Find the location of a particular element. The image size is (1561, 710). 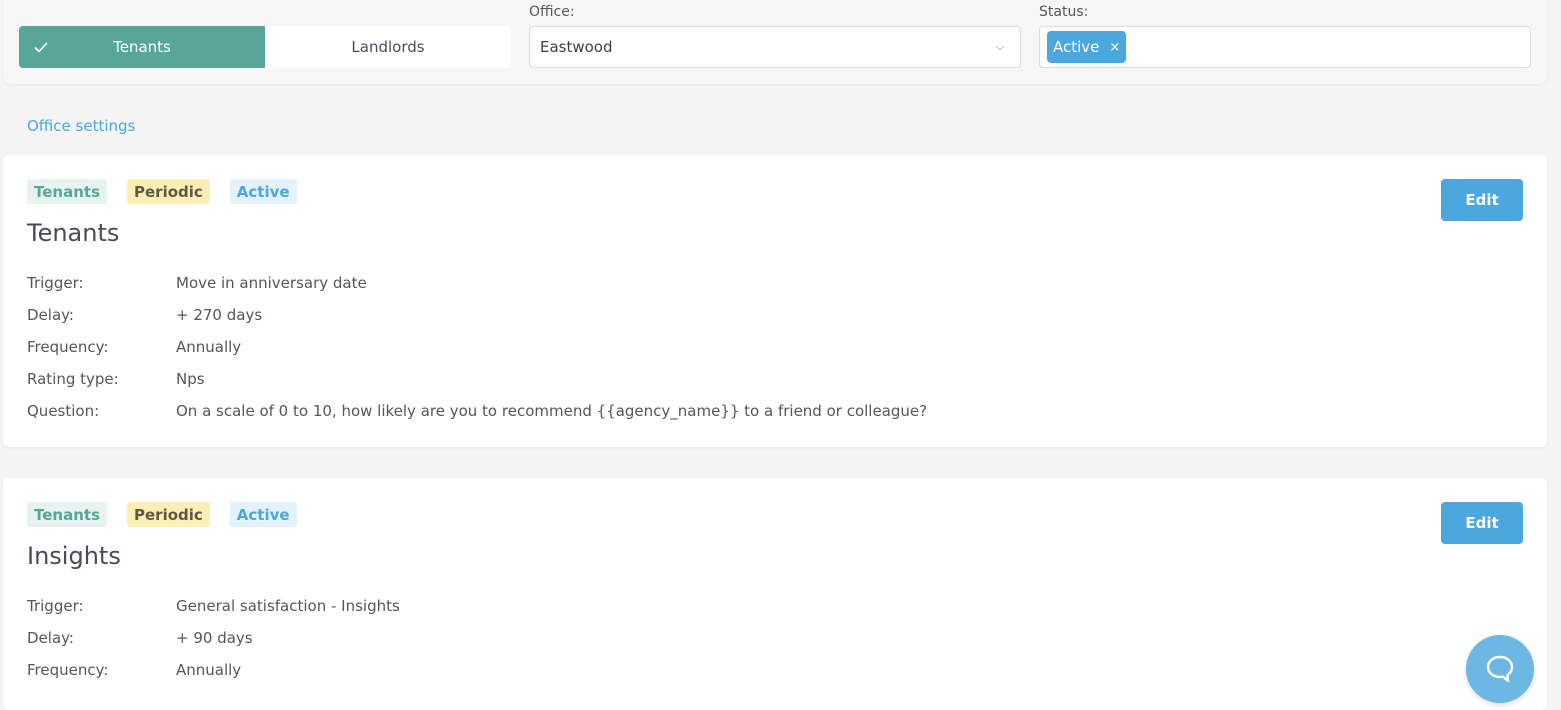

detail-row: Delay: + 270 days is located at coordinates (477, 315).